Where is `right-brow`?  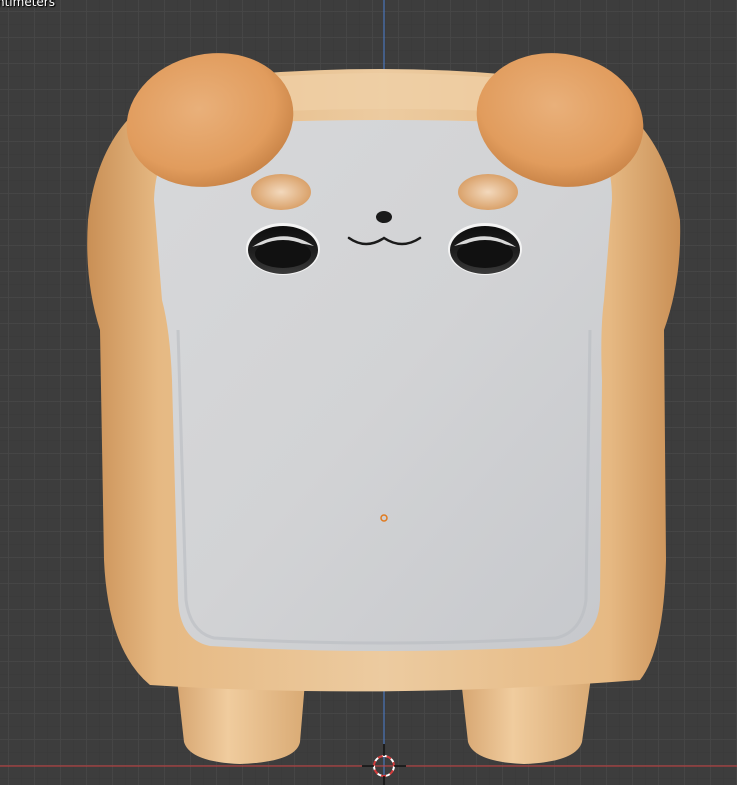 right-brow is located at coordinates (488, 192).